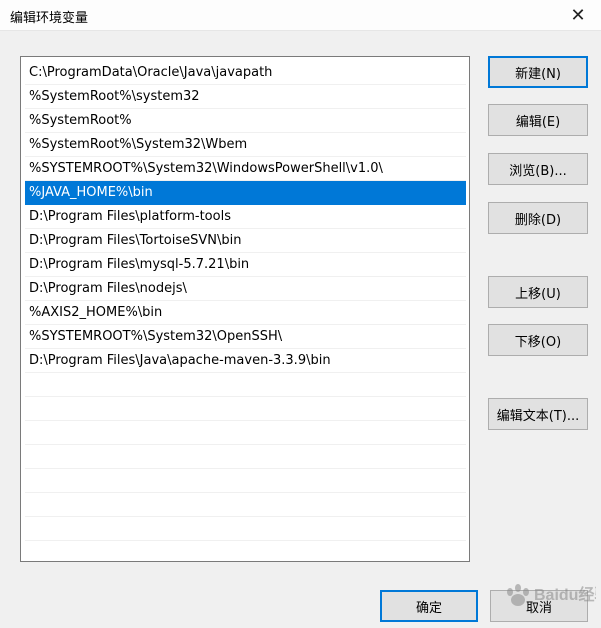 The height and width of the screenshot is (628, 601). I want to click on path-list-item: %SYSTEMROOT%\System32\OpenSSH\, so click(245, 337).